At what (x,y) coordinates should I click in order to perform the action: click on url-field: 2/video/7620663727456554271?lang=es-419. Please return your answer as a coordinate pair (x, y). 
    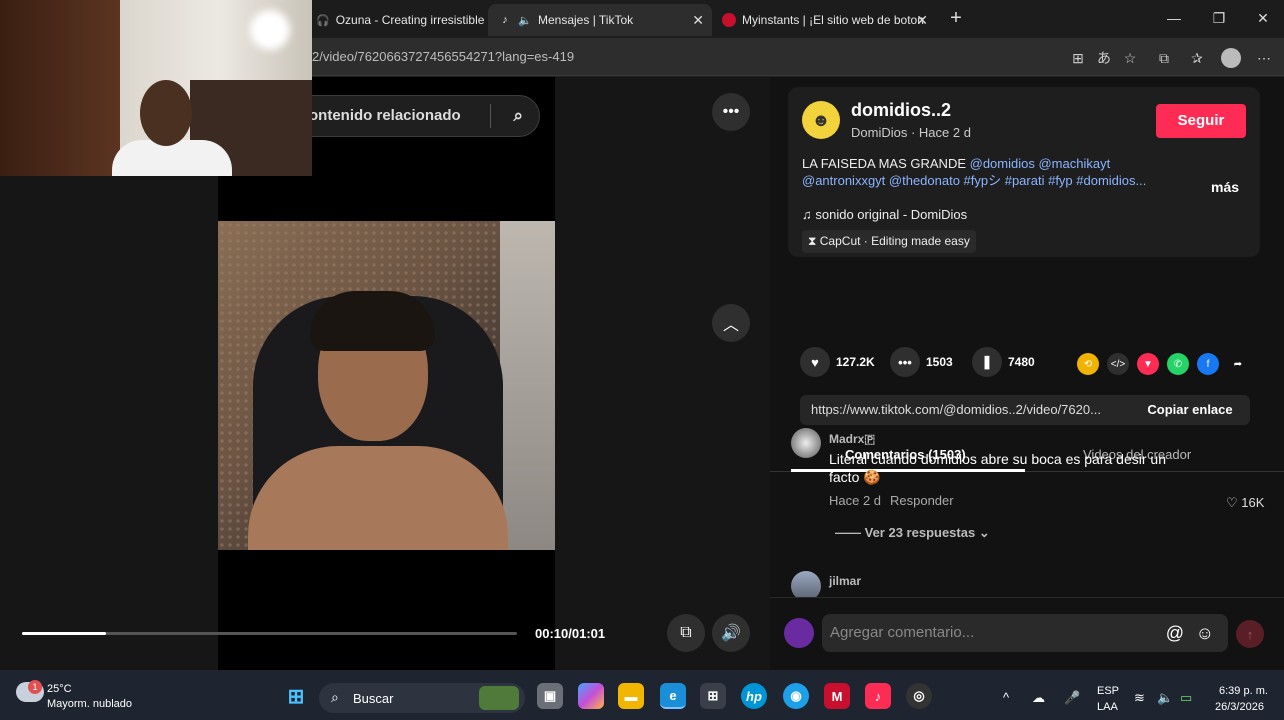
    Looking at the image, I should click on (730, 57).